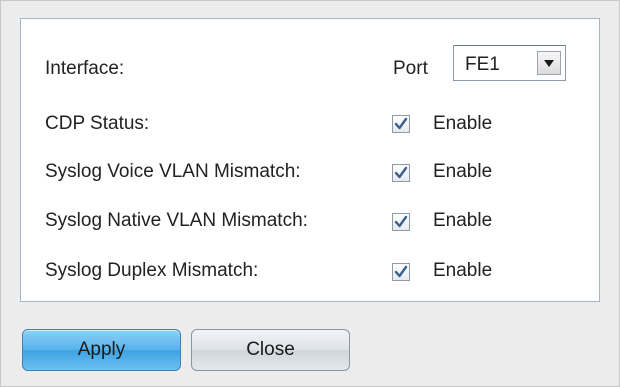 The image size is (620, 387). What do you see at coordinates (97, 123) in the screenshot?
I see `cdp-status-label: CDP Status:` at bounding box center [97, 123].